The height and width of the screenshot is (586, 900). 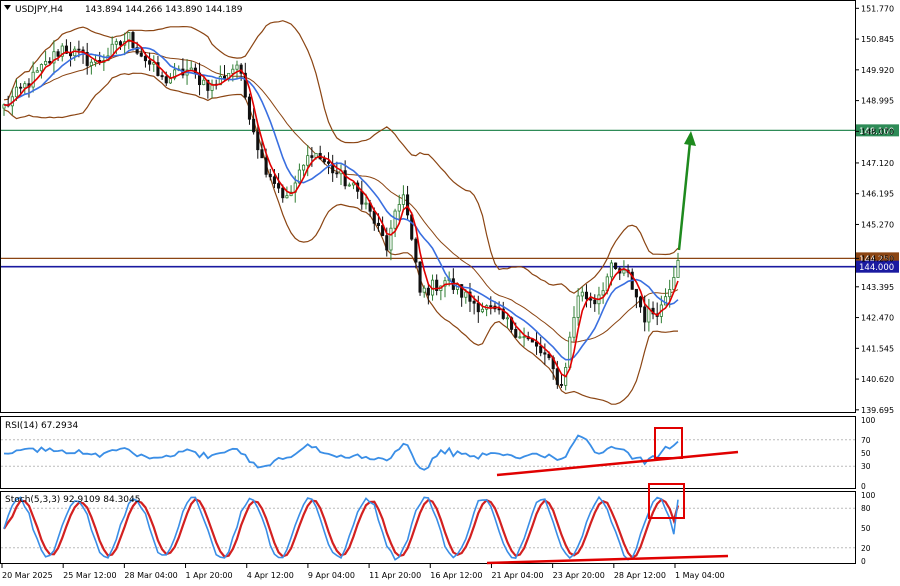 I want to click on time-tick-label: 1 May 04:00, so click(x=700, y=575).